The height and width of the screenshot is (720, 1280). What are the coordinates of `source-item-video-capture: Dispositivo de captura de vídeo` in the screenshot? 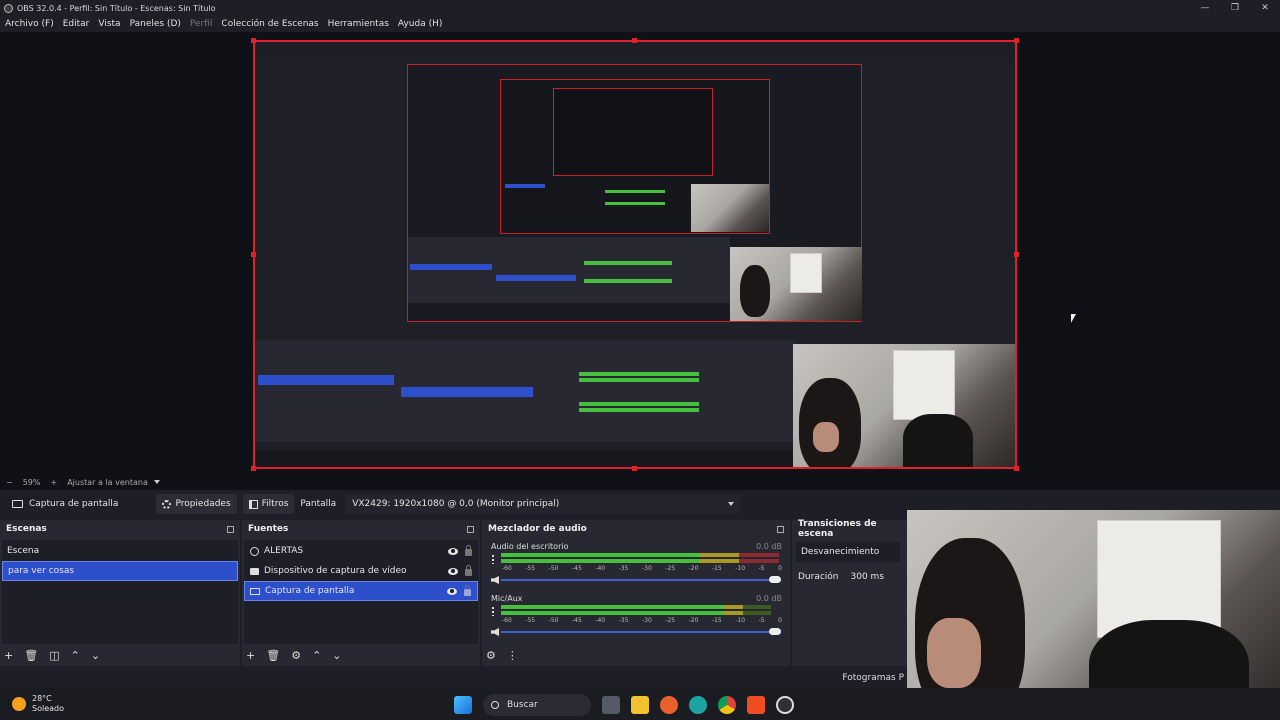 It's located at (361, 571).